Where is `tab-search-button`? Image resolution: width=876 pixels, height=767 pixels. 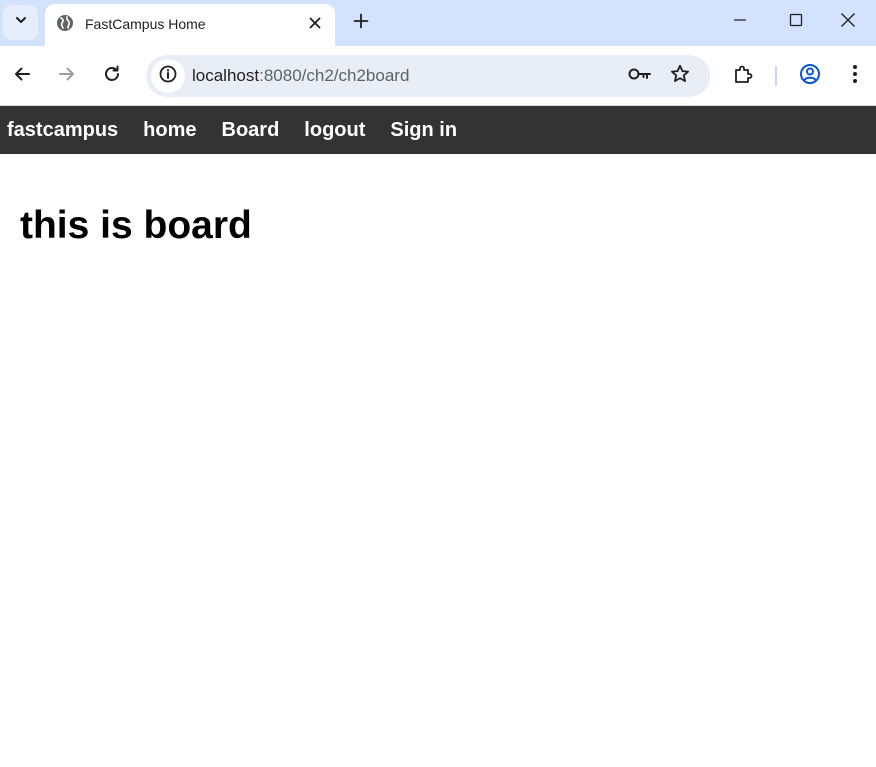
tab-search-button is located at coordinates (20, 22).